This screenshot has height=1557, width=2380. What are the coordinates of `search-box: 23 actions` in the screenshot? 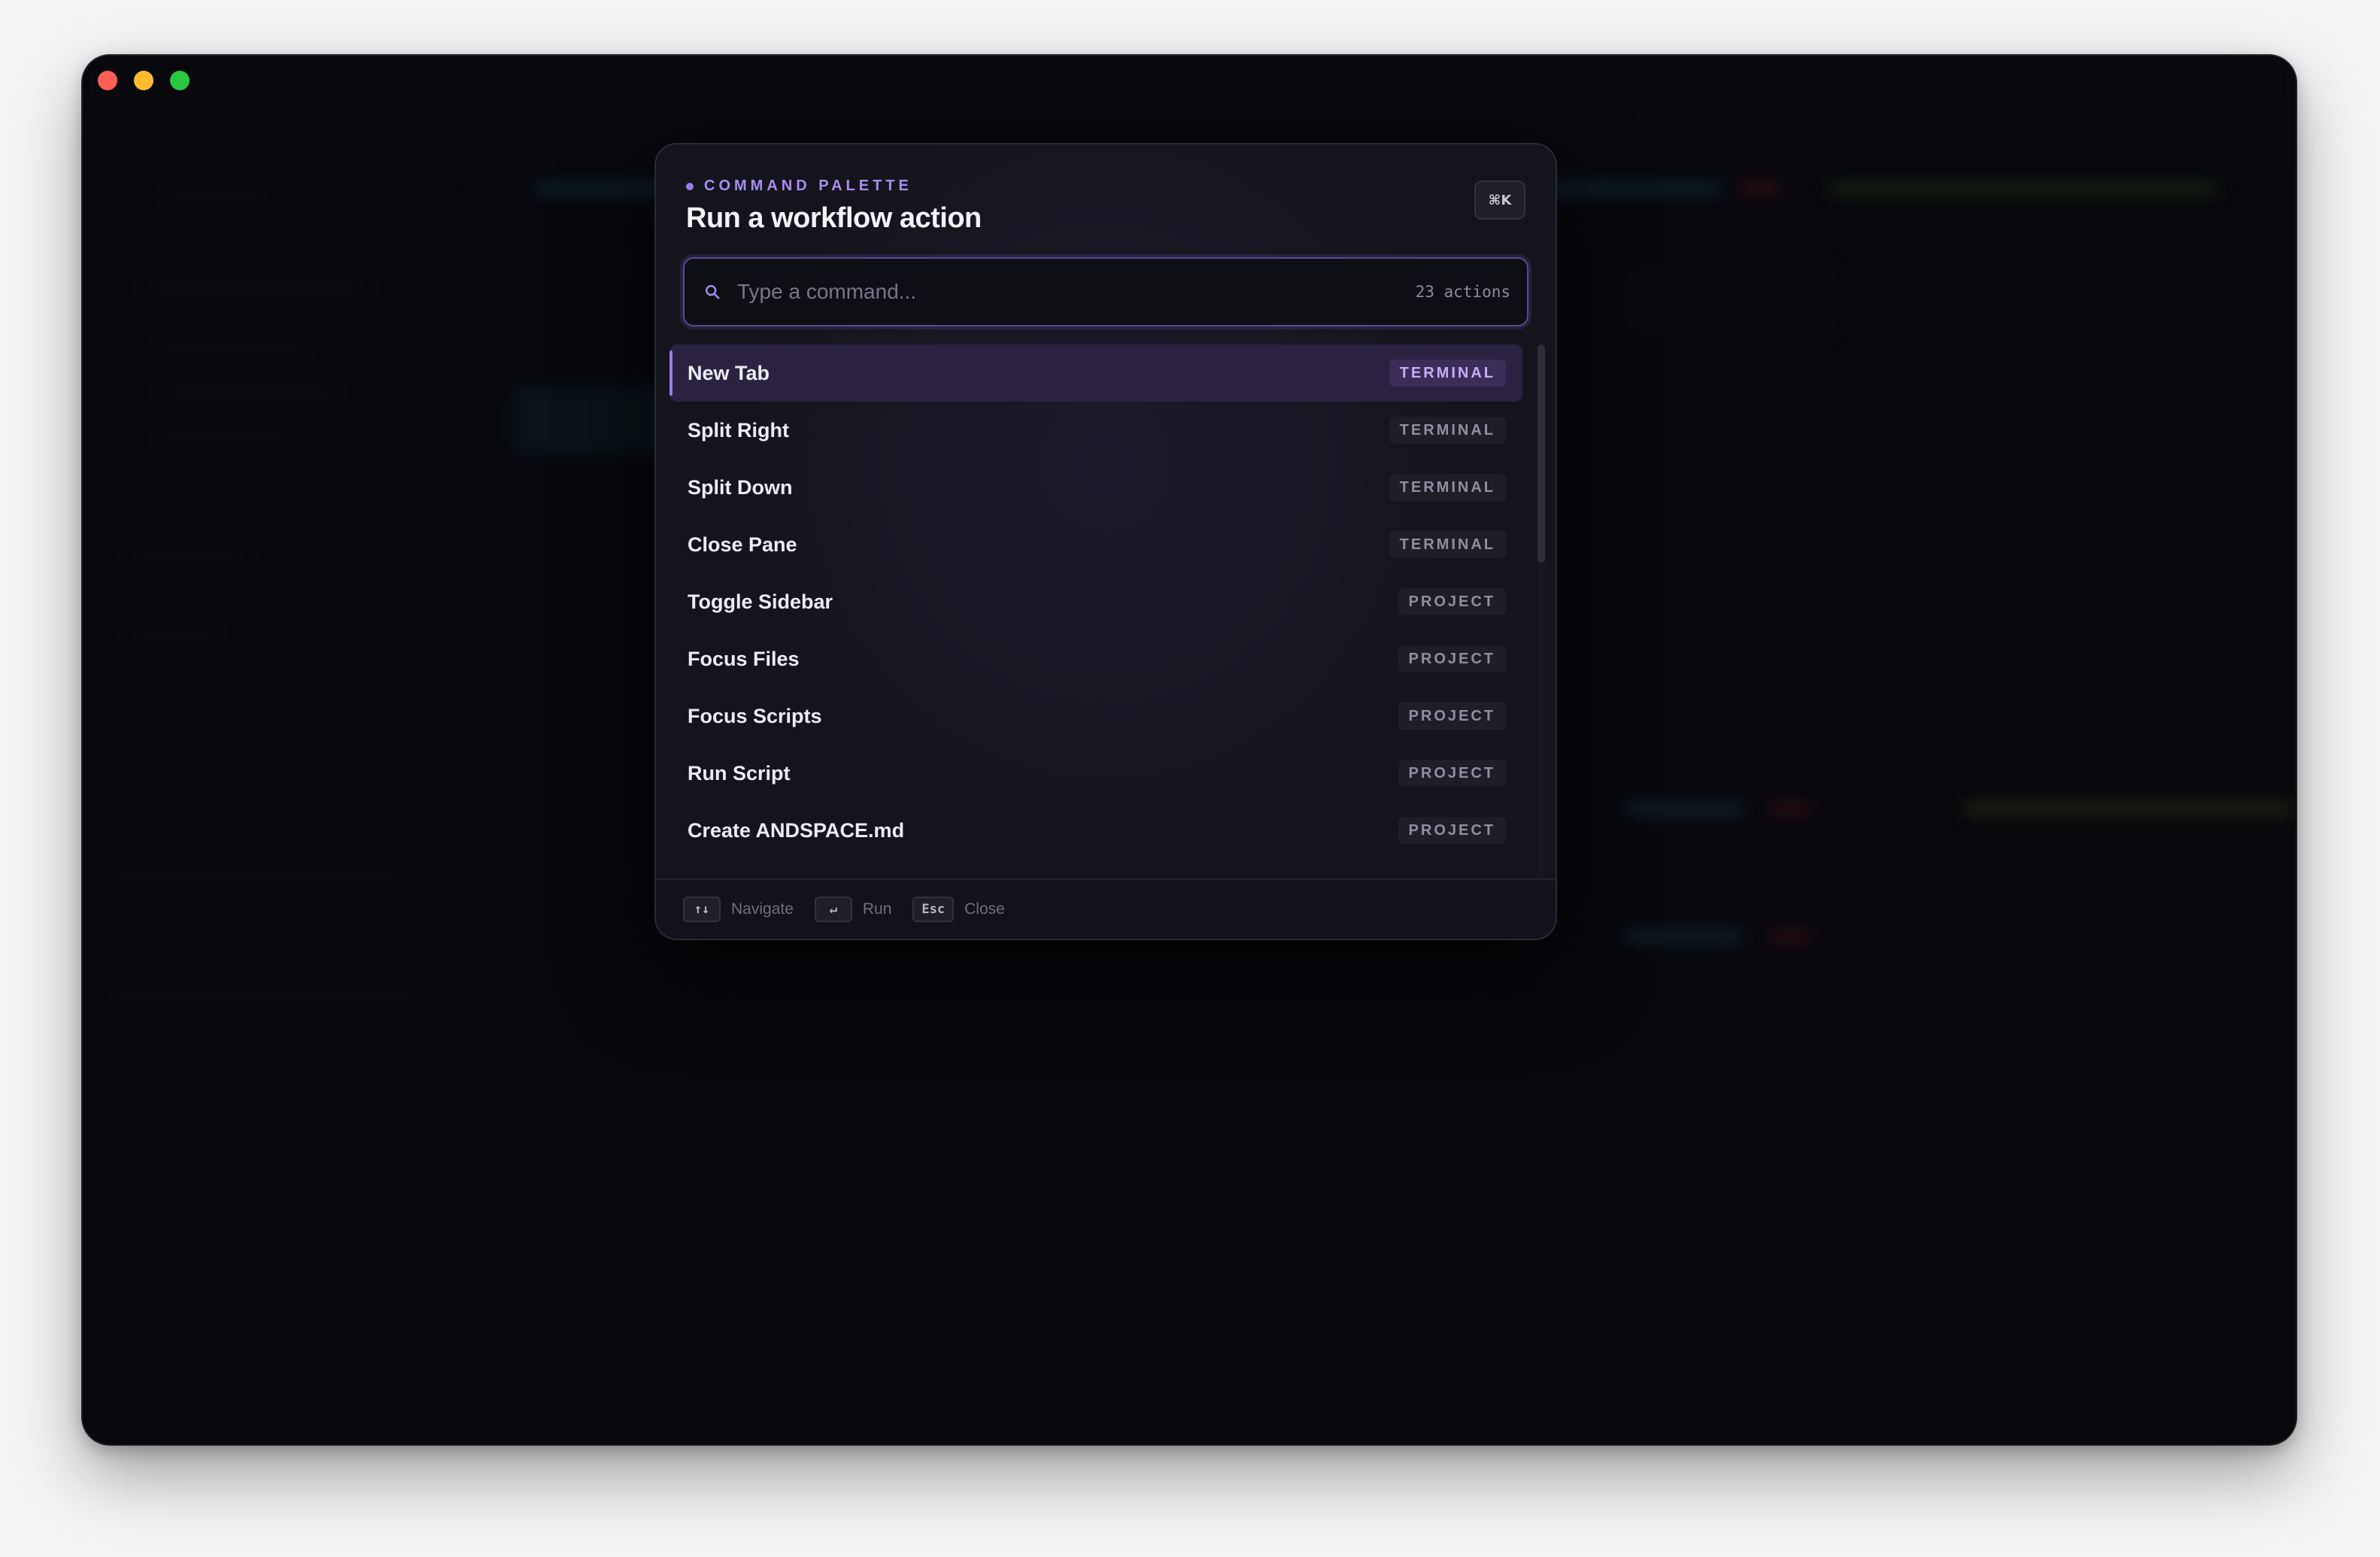 It's located at (1105, 291).